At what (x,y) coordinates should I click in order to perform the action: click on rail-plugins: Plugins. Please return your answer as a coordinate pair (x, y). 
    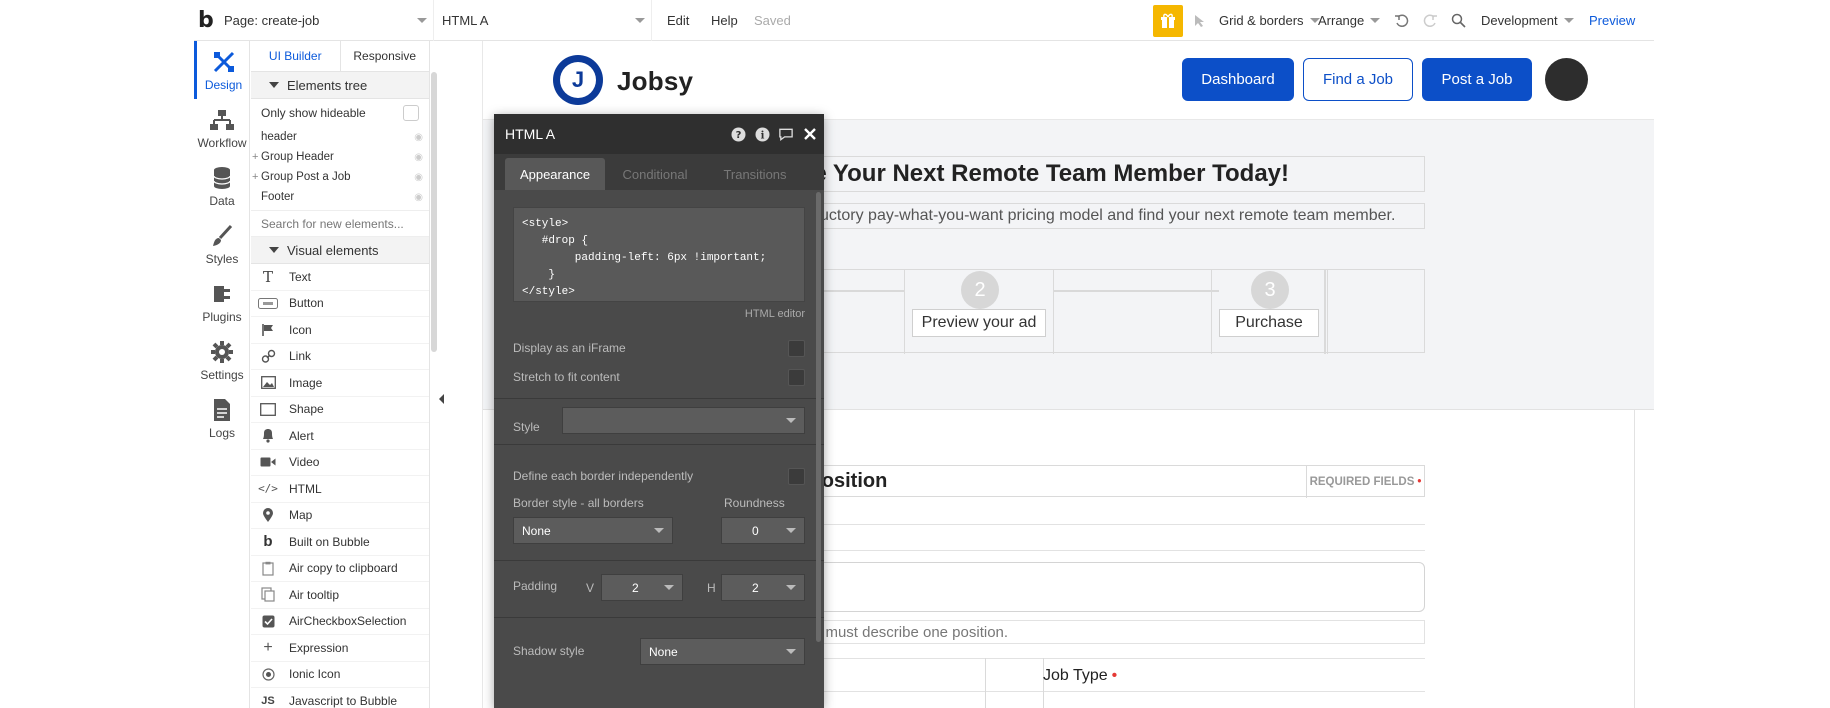
    Looking at the image, I should click on (222, 302).